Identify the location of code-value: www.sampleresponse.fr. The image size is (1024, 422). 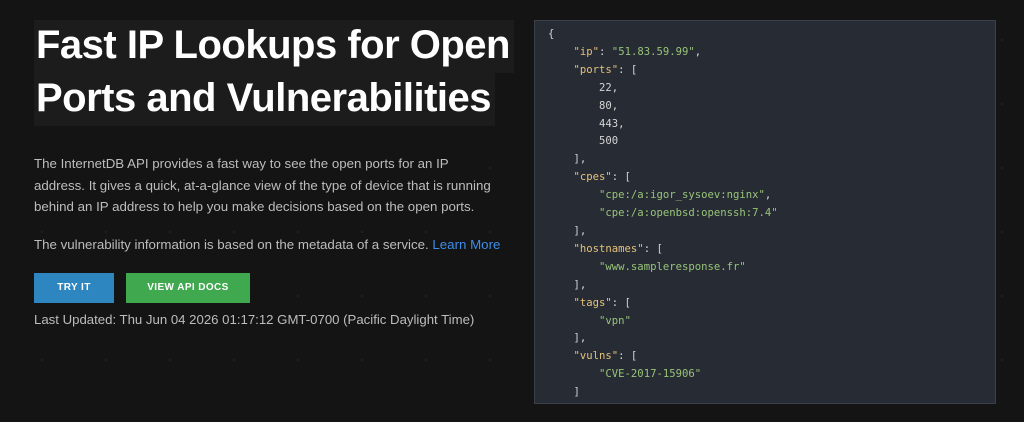
(672, 266).